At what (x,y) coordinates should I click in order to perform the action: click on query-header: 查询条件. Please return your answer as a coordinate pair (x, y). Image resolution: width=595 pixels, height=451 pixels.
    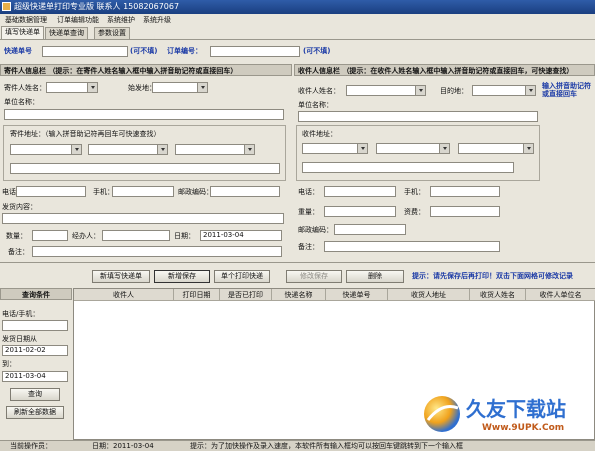
    Looking at the image, I should click on (36, 294).